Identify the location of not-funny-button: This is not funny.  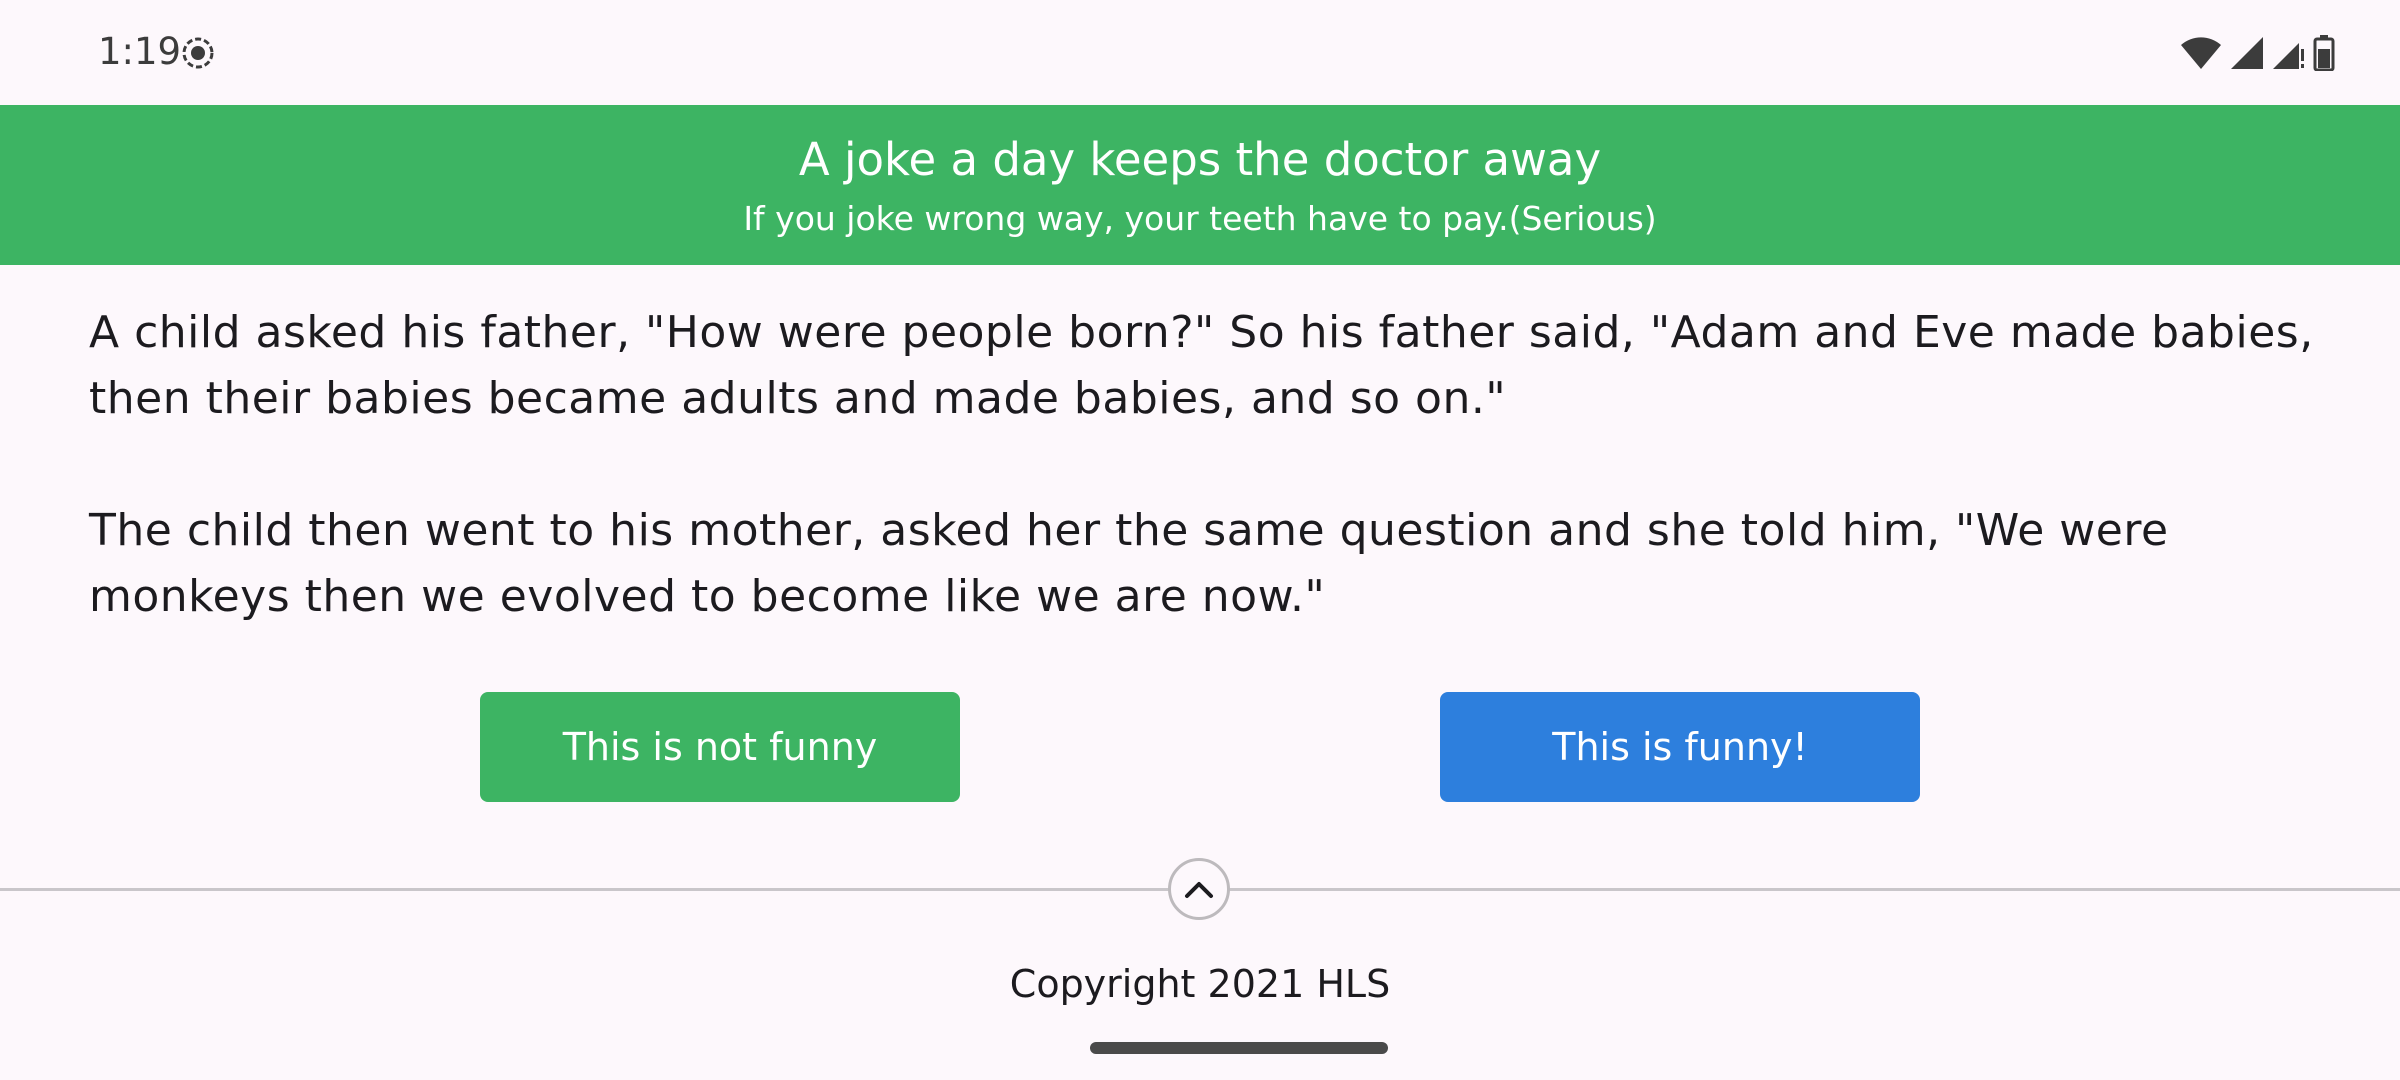
(720, 747).